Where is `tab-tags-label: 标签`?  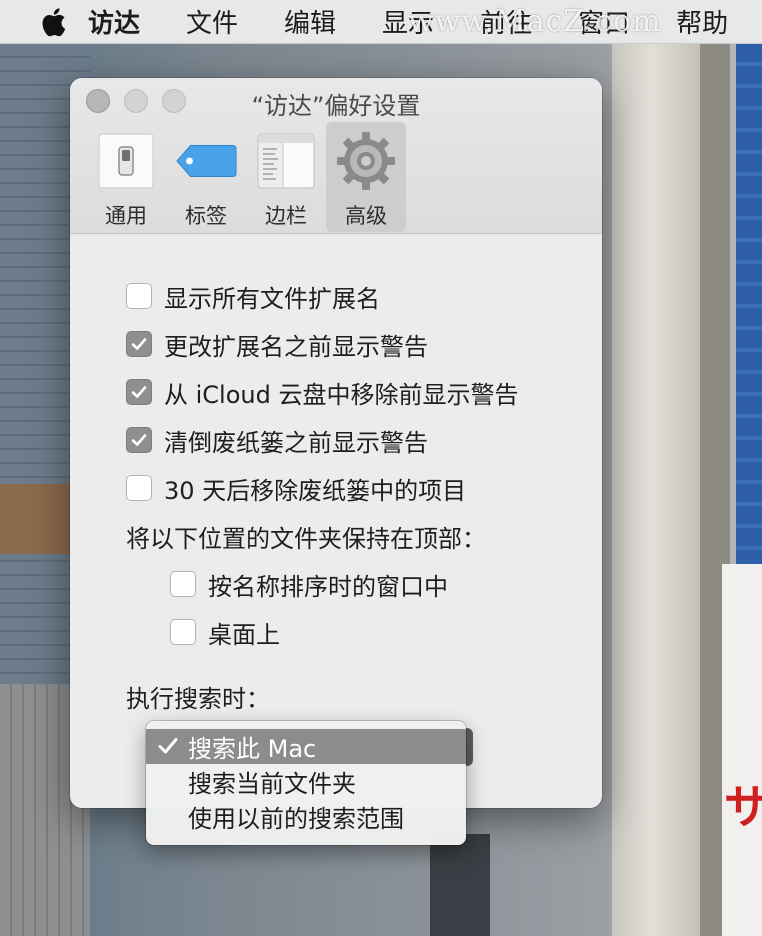
tab-tags-label: 标签 is located at coordinates (206, 216).